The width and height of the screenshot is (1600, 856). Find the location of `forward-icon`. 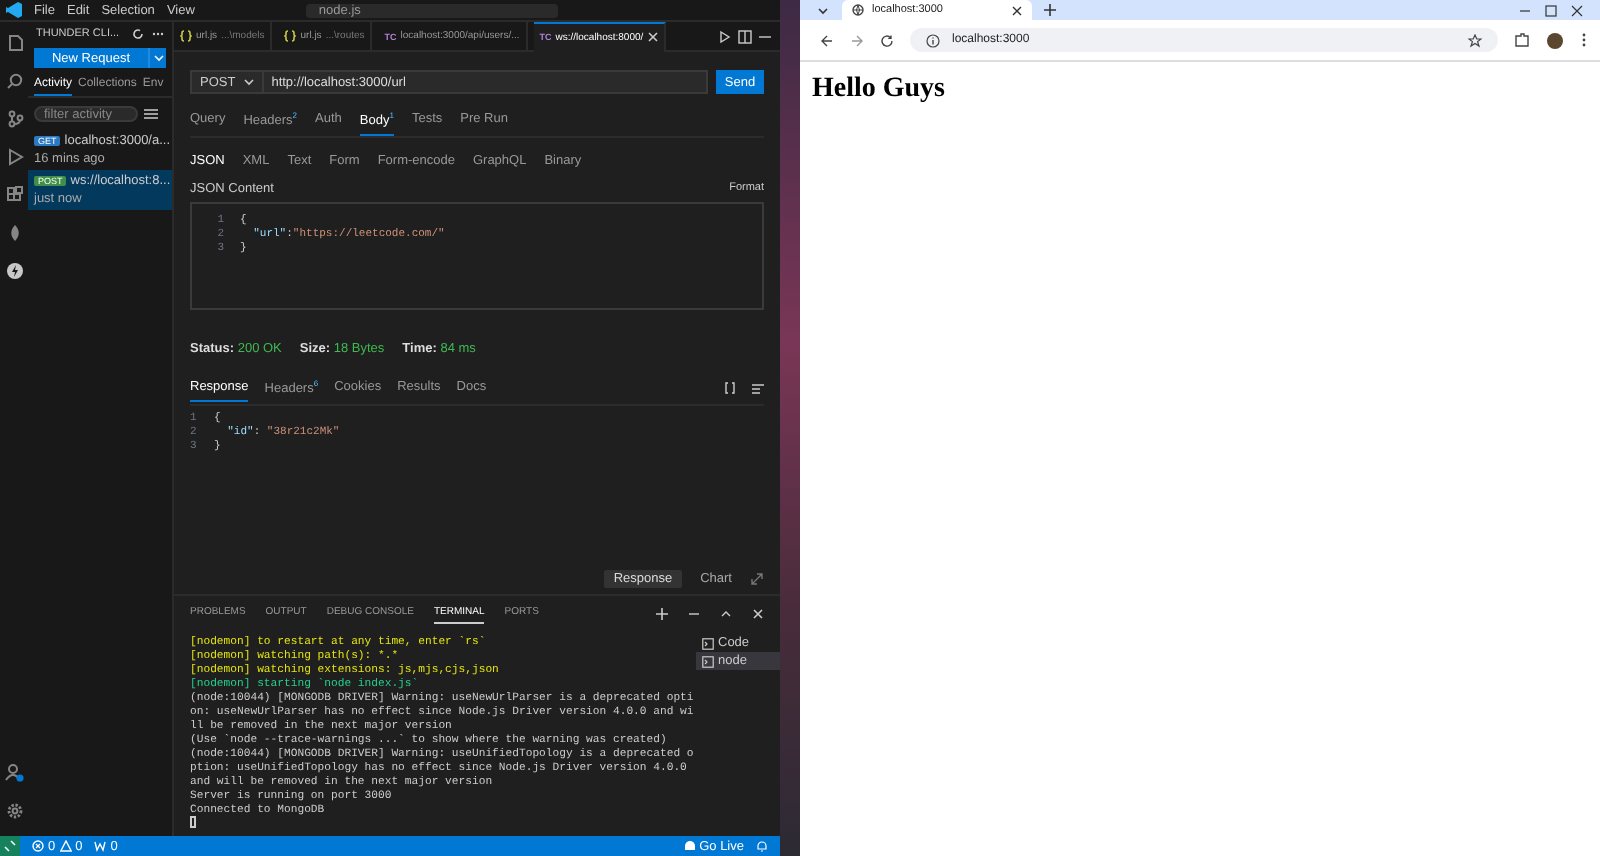

forward-icon is located at coordinates (857, 40).